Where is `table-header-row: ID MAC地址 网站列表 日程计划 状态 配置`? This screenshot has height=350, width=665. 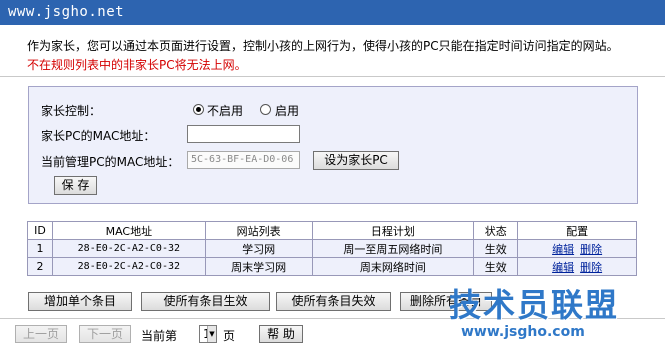
table-header-row: ID MAC地址 网站列表 日程计划 状态 配置 is located at coordinates (332, 230).